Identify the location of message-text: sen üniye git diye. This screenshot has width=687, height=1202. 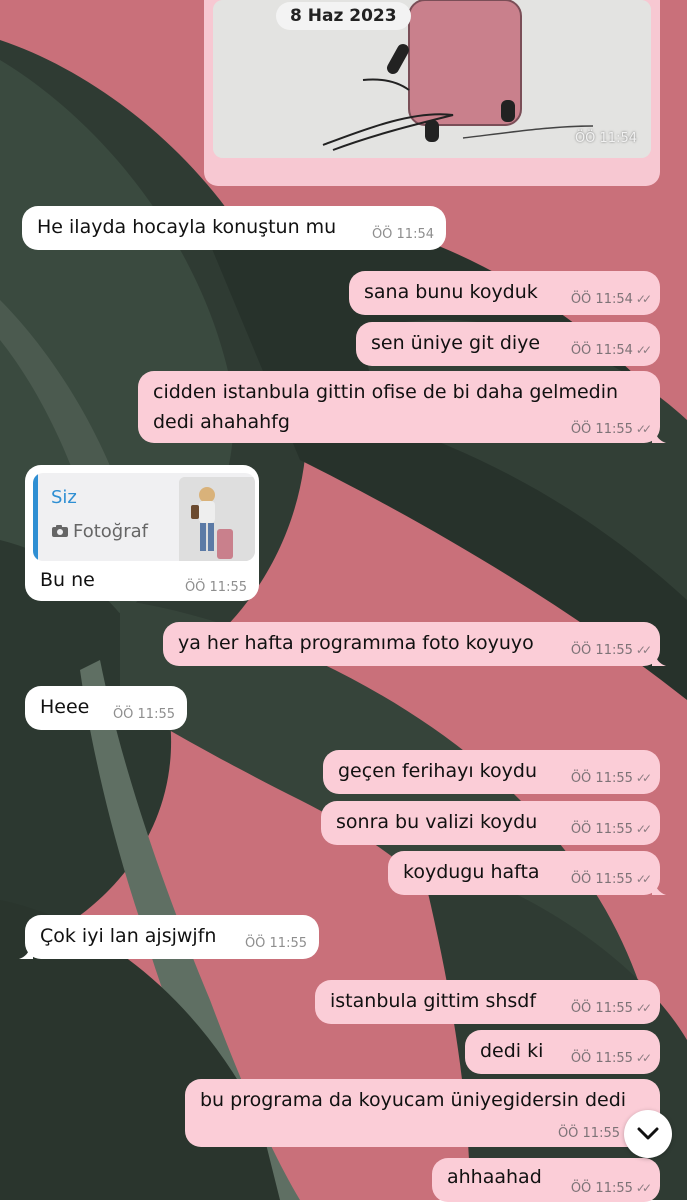
(456, 343).